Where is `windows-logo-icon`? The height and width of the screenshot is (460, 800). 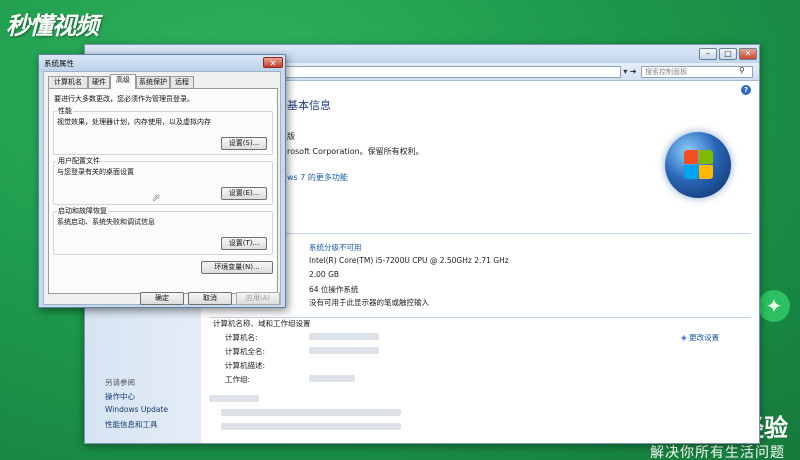 windows-logo-icon is located at coordinates (698, 165).